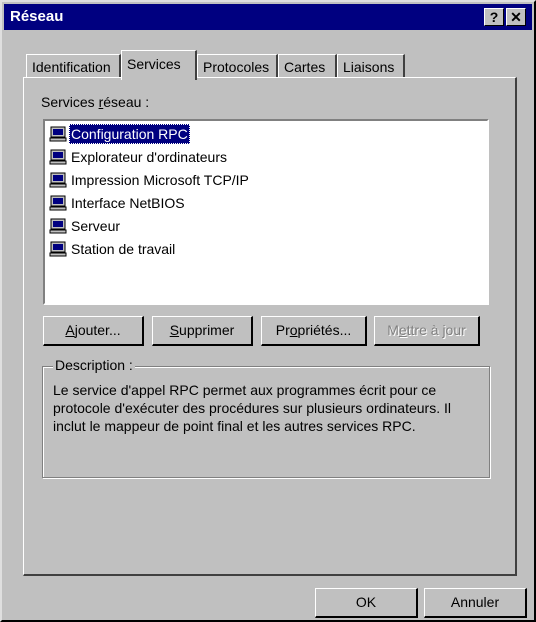  I want to click on tab-label: Identification, so click(71, 67).